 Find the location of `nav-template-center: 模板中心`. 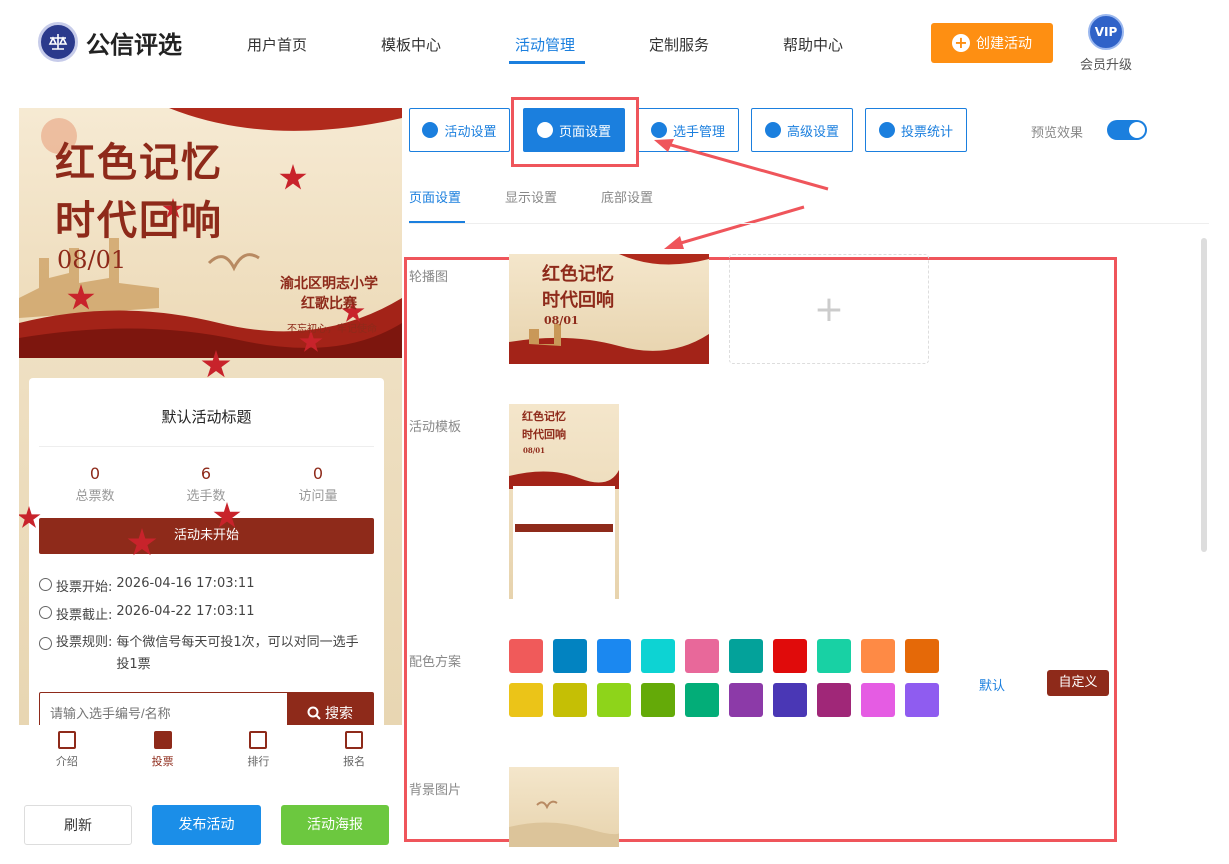

nav-template-center: 模板中心 is located at coordinates (411, 44).